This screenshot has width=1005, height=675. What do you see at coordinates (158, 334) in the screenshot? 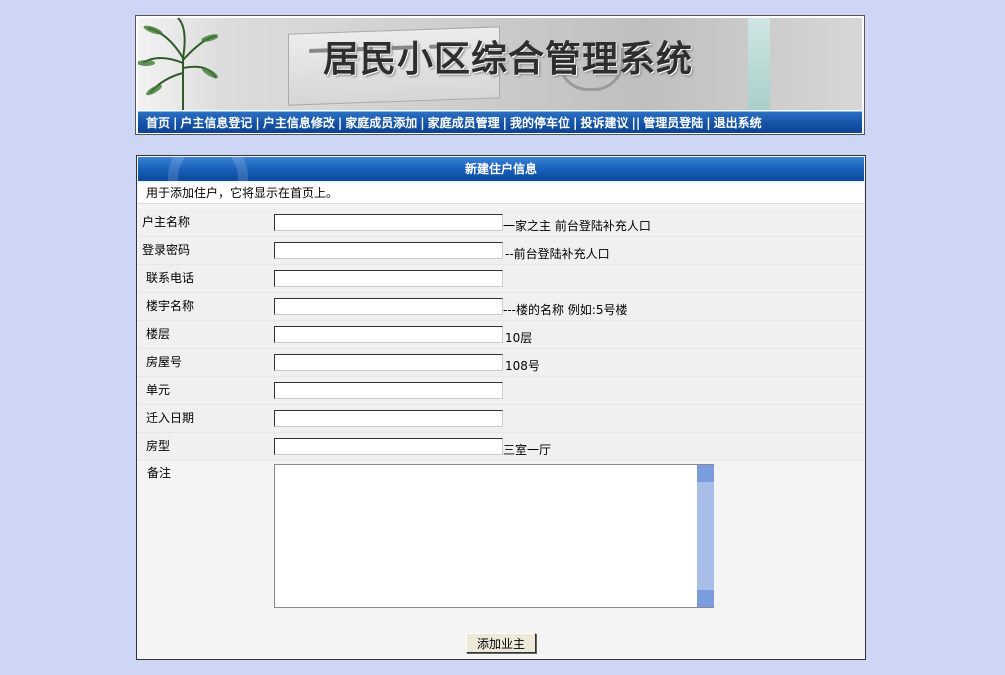
I see `field-label: 楼层` at bounding box center [158, 334].